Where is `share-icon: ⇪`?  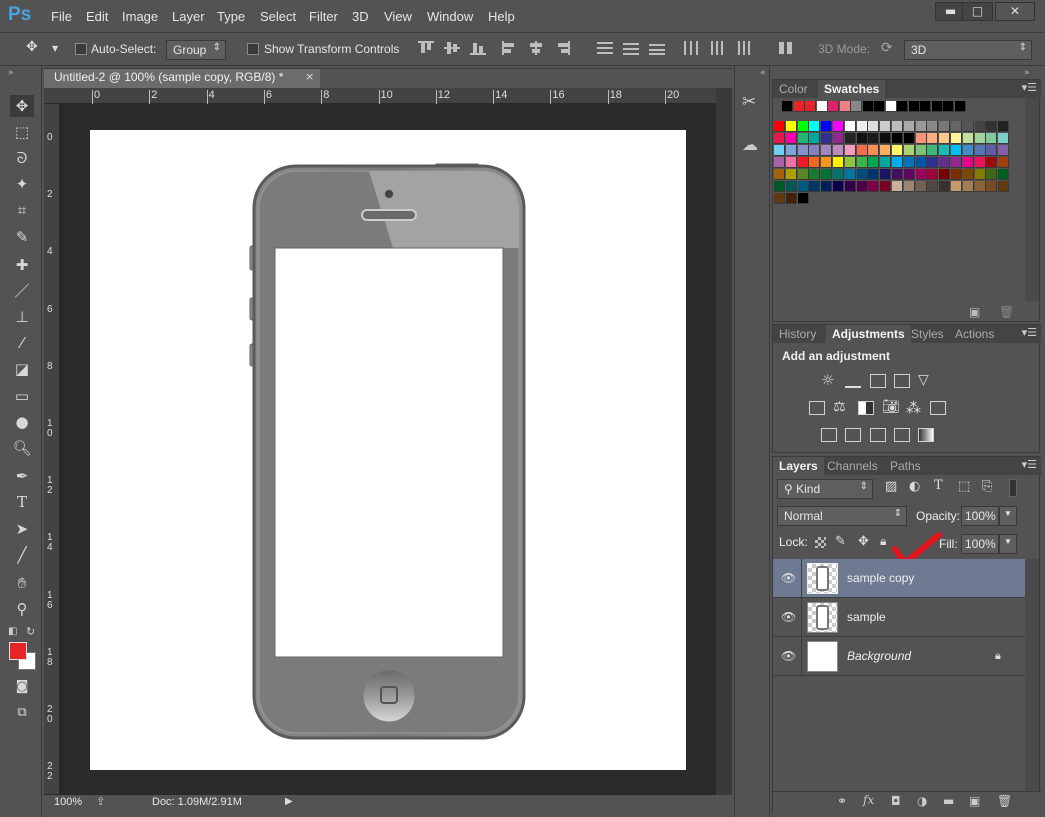 share-icon: ⇪ is located at coordinates (100, 801).